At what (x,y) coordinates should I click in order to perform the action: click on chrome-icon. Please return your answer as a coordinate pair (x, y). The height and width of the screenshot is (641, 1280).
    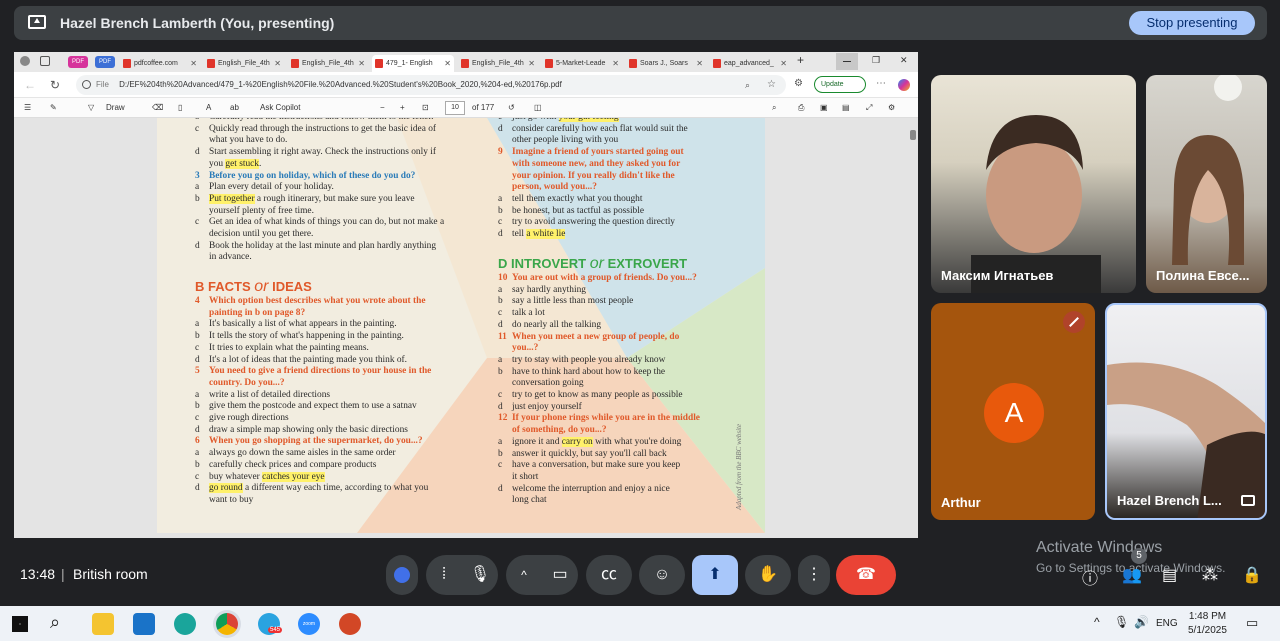
    Looking at the image, I should click on (227, 624).